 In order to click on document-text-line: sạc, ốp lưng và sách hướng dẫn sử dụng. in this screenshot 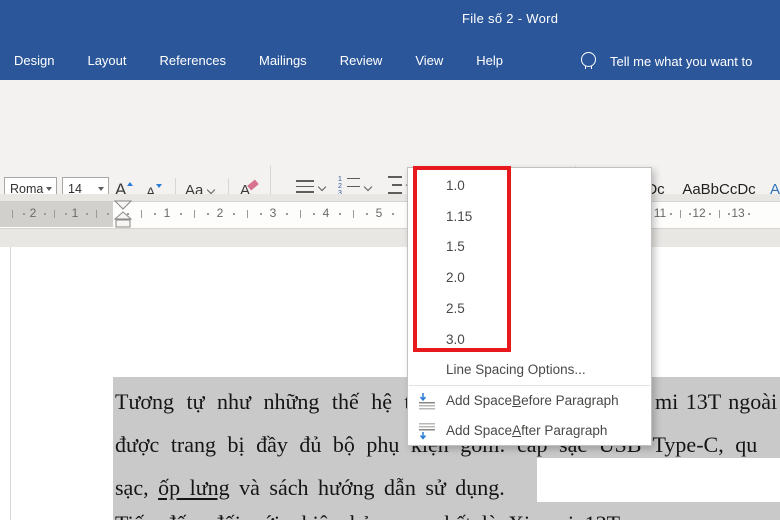, I will do `click(310, 488)`.